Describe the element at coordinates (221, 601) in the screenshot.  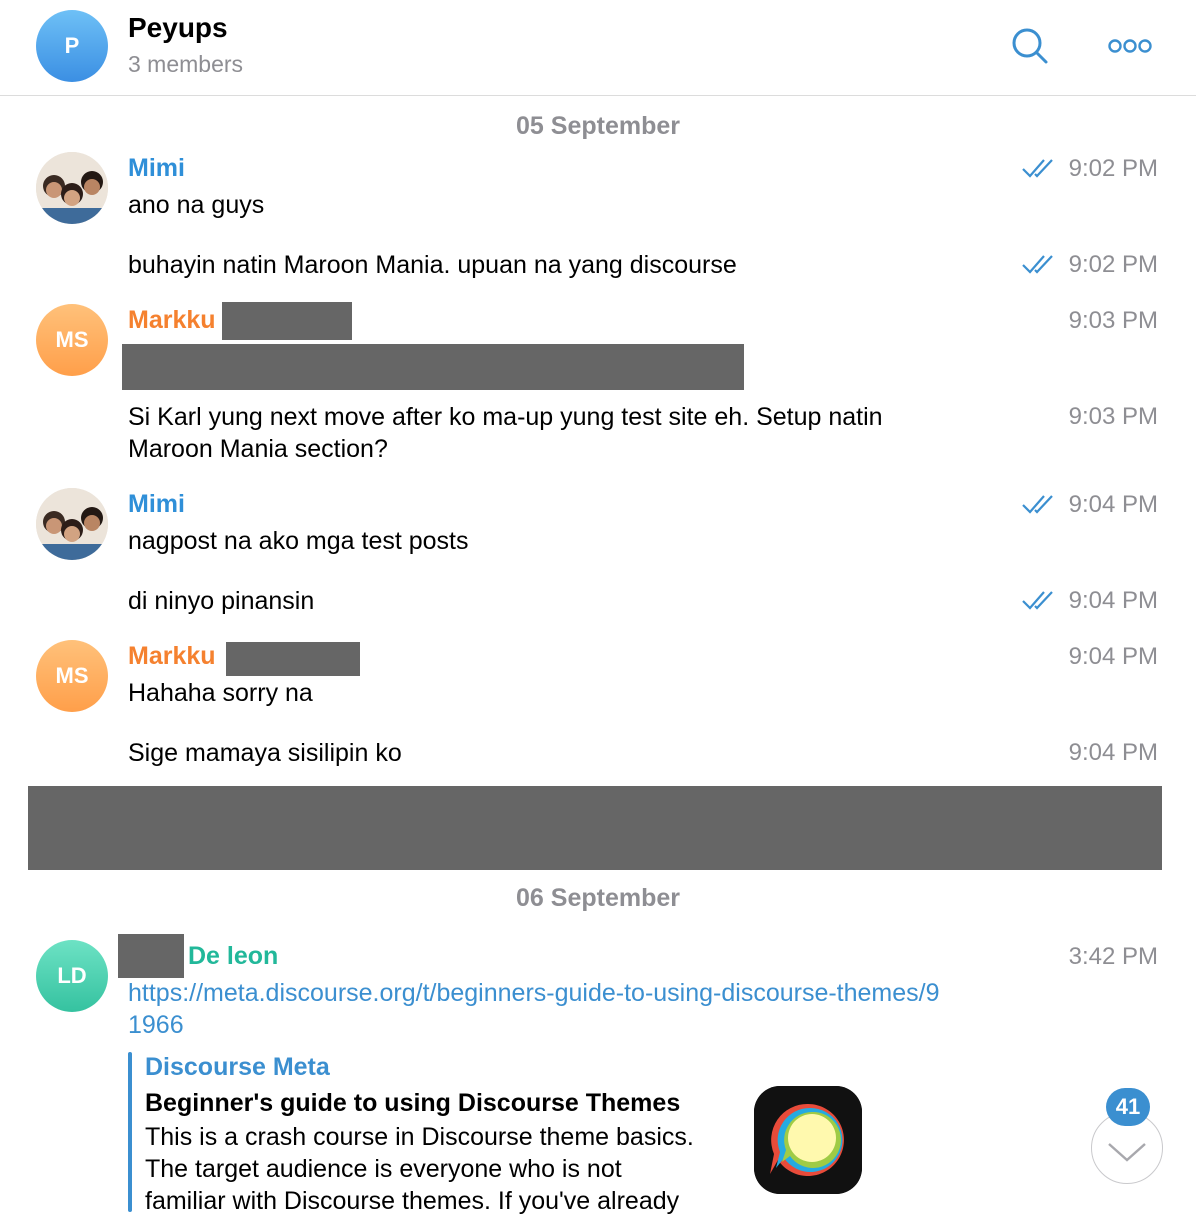
I see `message-text: di ninyo pinansin` at that location.